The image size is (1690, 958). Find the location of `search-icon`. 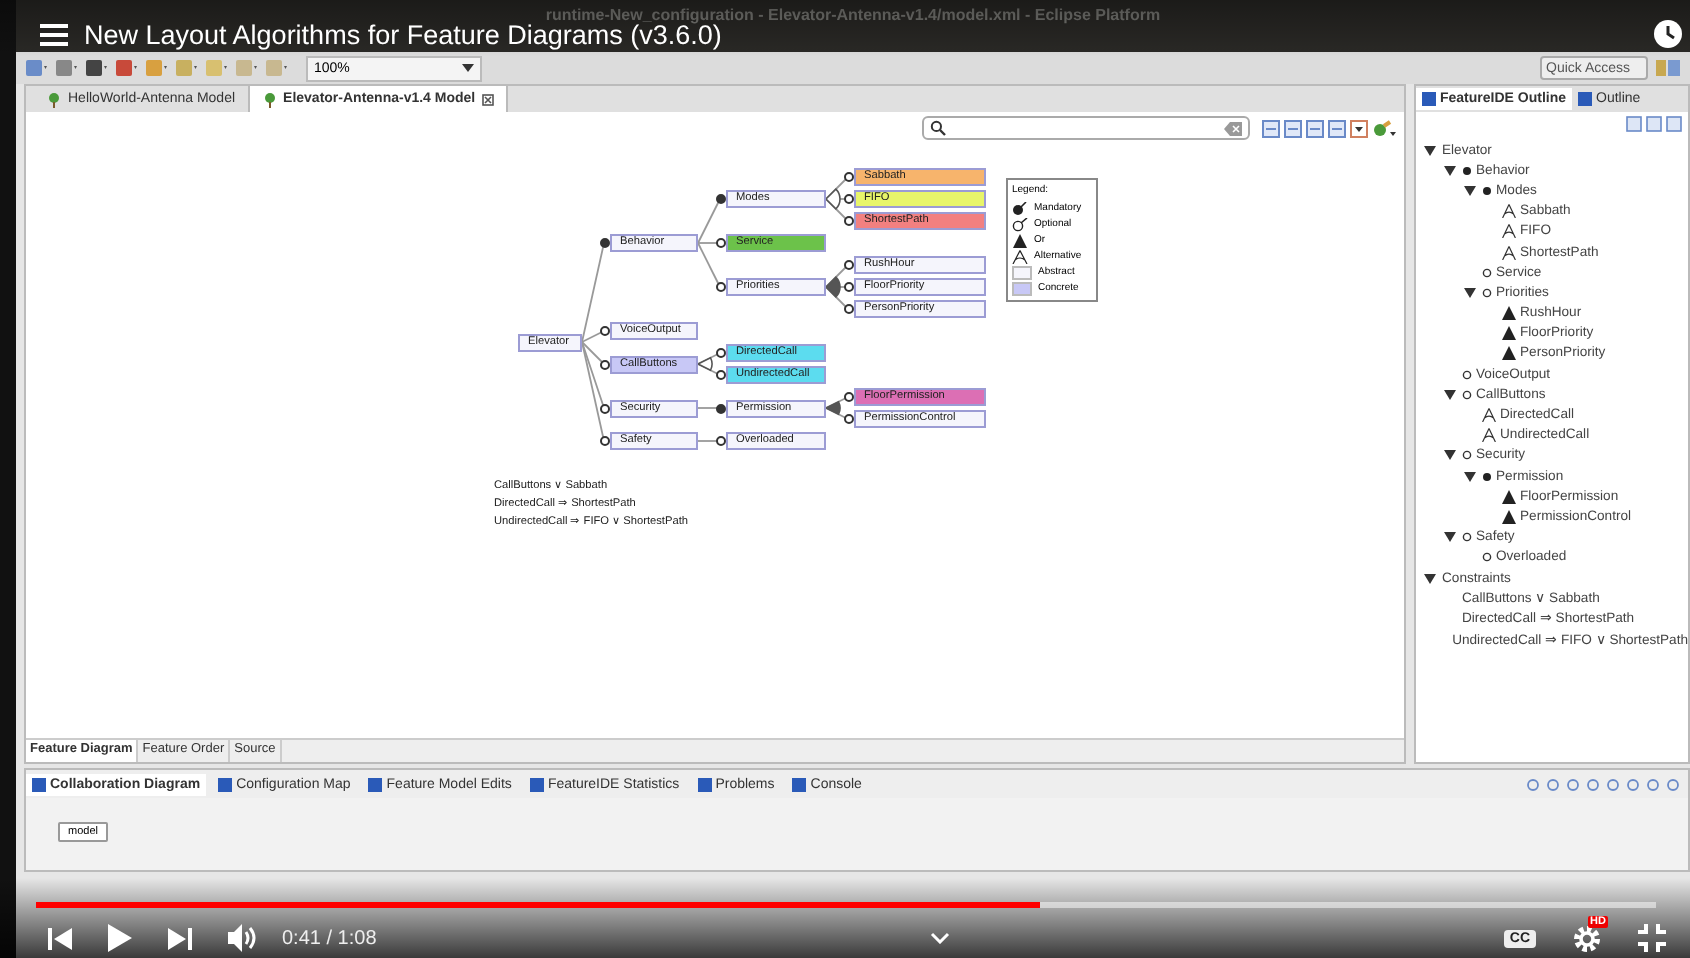

search-icon is located at coordinates (938, 128).